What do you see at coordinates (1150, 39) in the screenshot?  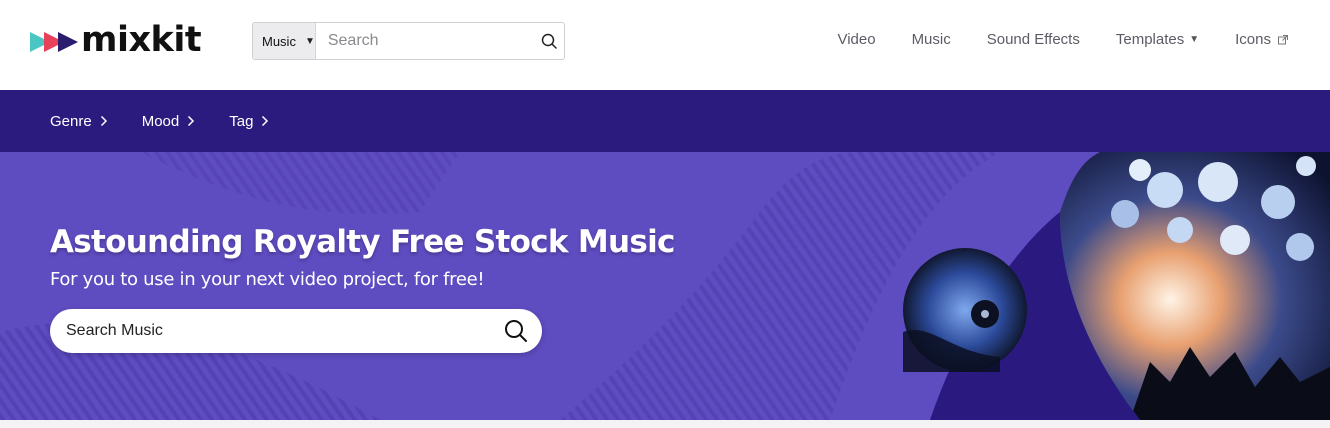 I see `nav-label: Templates` at bounding box center [1150, 39].